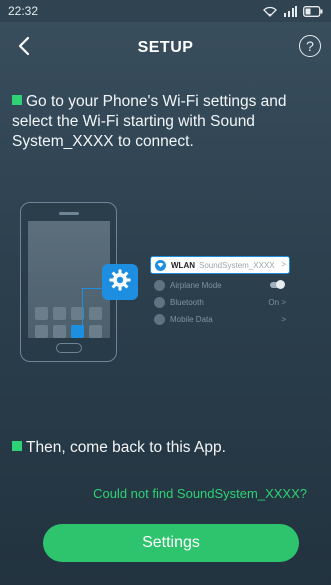 The width and height of the screenshot is (331, 585). Describe the element at coordinates (165, 11) in the screenshot. I see `status-bar: 22:32` at that location.